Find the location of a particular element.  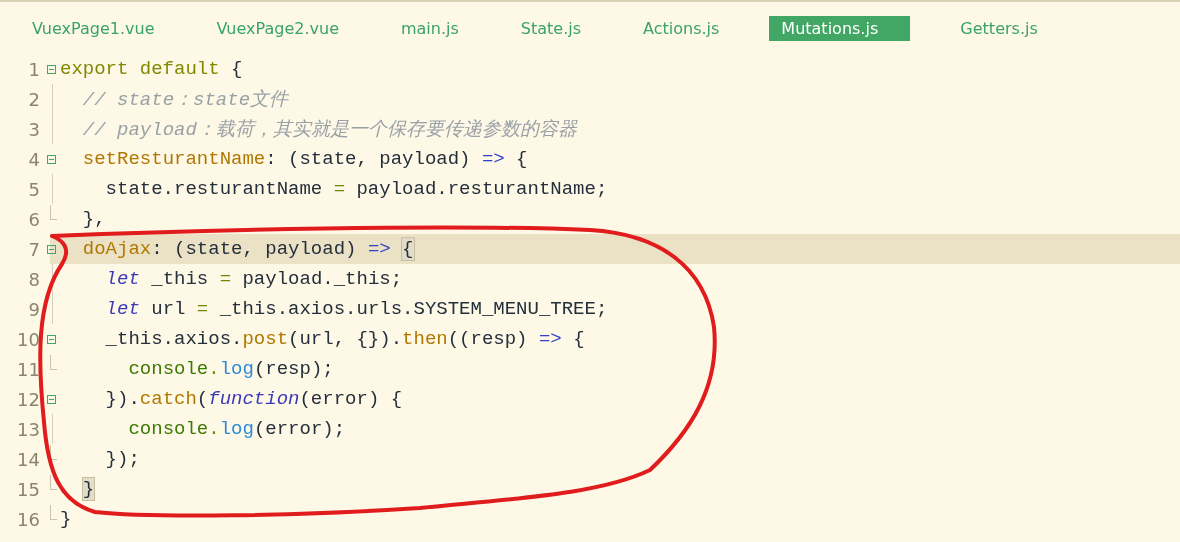

file-tab: VuexPage1.vue is located at coordinates (93, 28).